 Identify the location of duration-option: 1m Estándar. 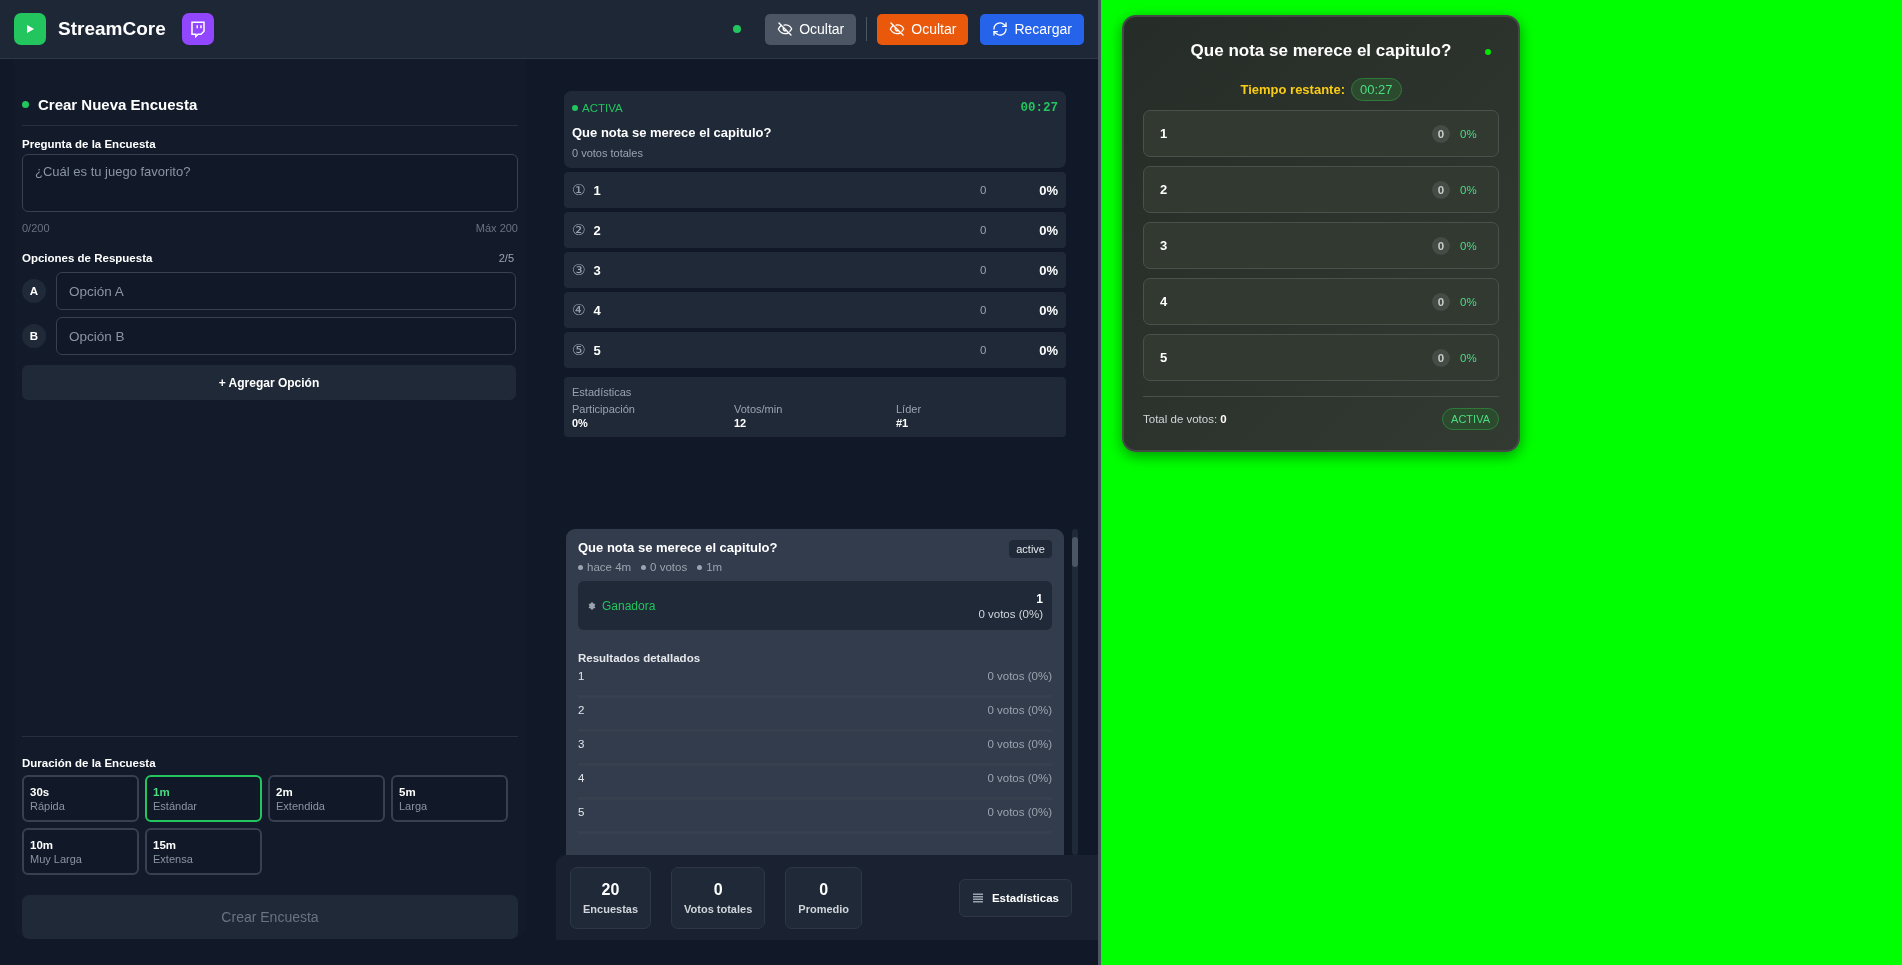
(203, 798).